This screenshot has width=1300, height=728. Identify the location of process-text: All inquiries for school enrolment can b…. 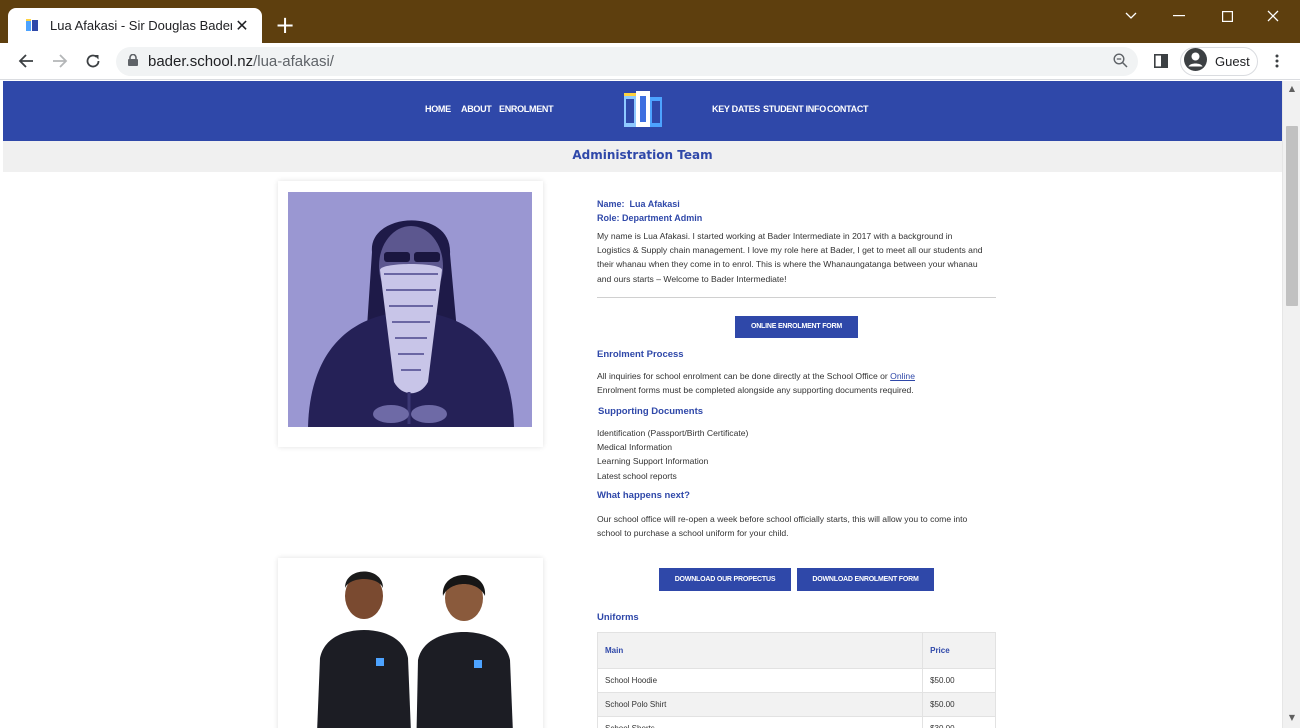
(744, 376).